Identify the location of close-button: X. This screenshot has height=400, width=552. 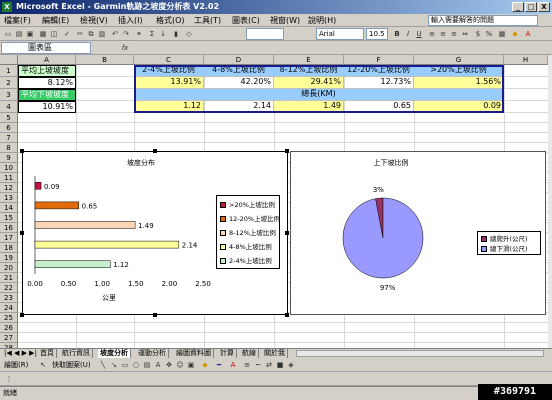
(544, 7).